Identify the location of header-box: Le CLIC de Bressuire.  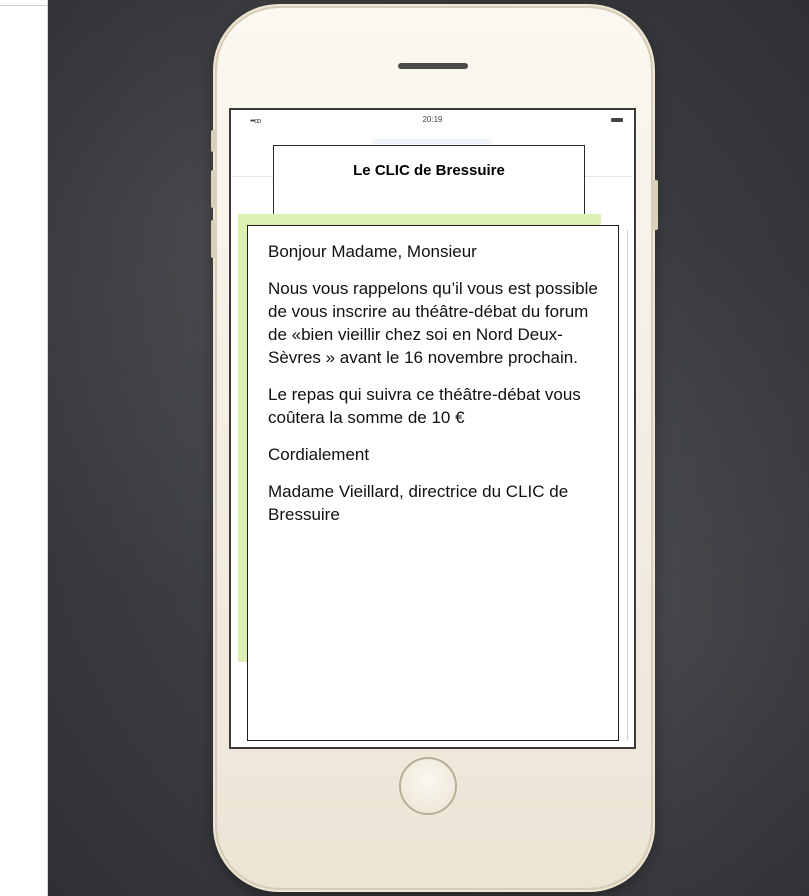
(429, 180).